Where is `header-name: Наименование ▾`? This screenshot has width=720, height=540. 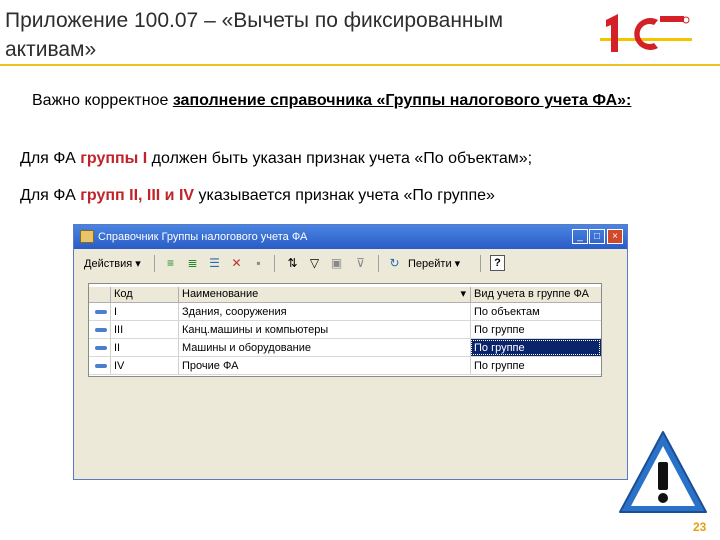 header-name: Наименование ▾ is located at coordinates (324, 294).